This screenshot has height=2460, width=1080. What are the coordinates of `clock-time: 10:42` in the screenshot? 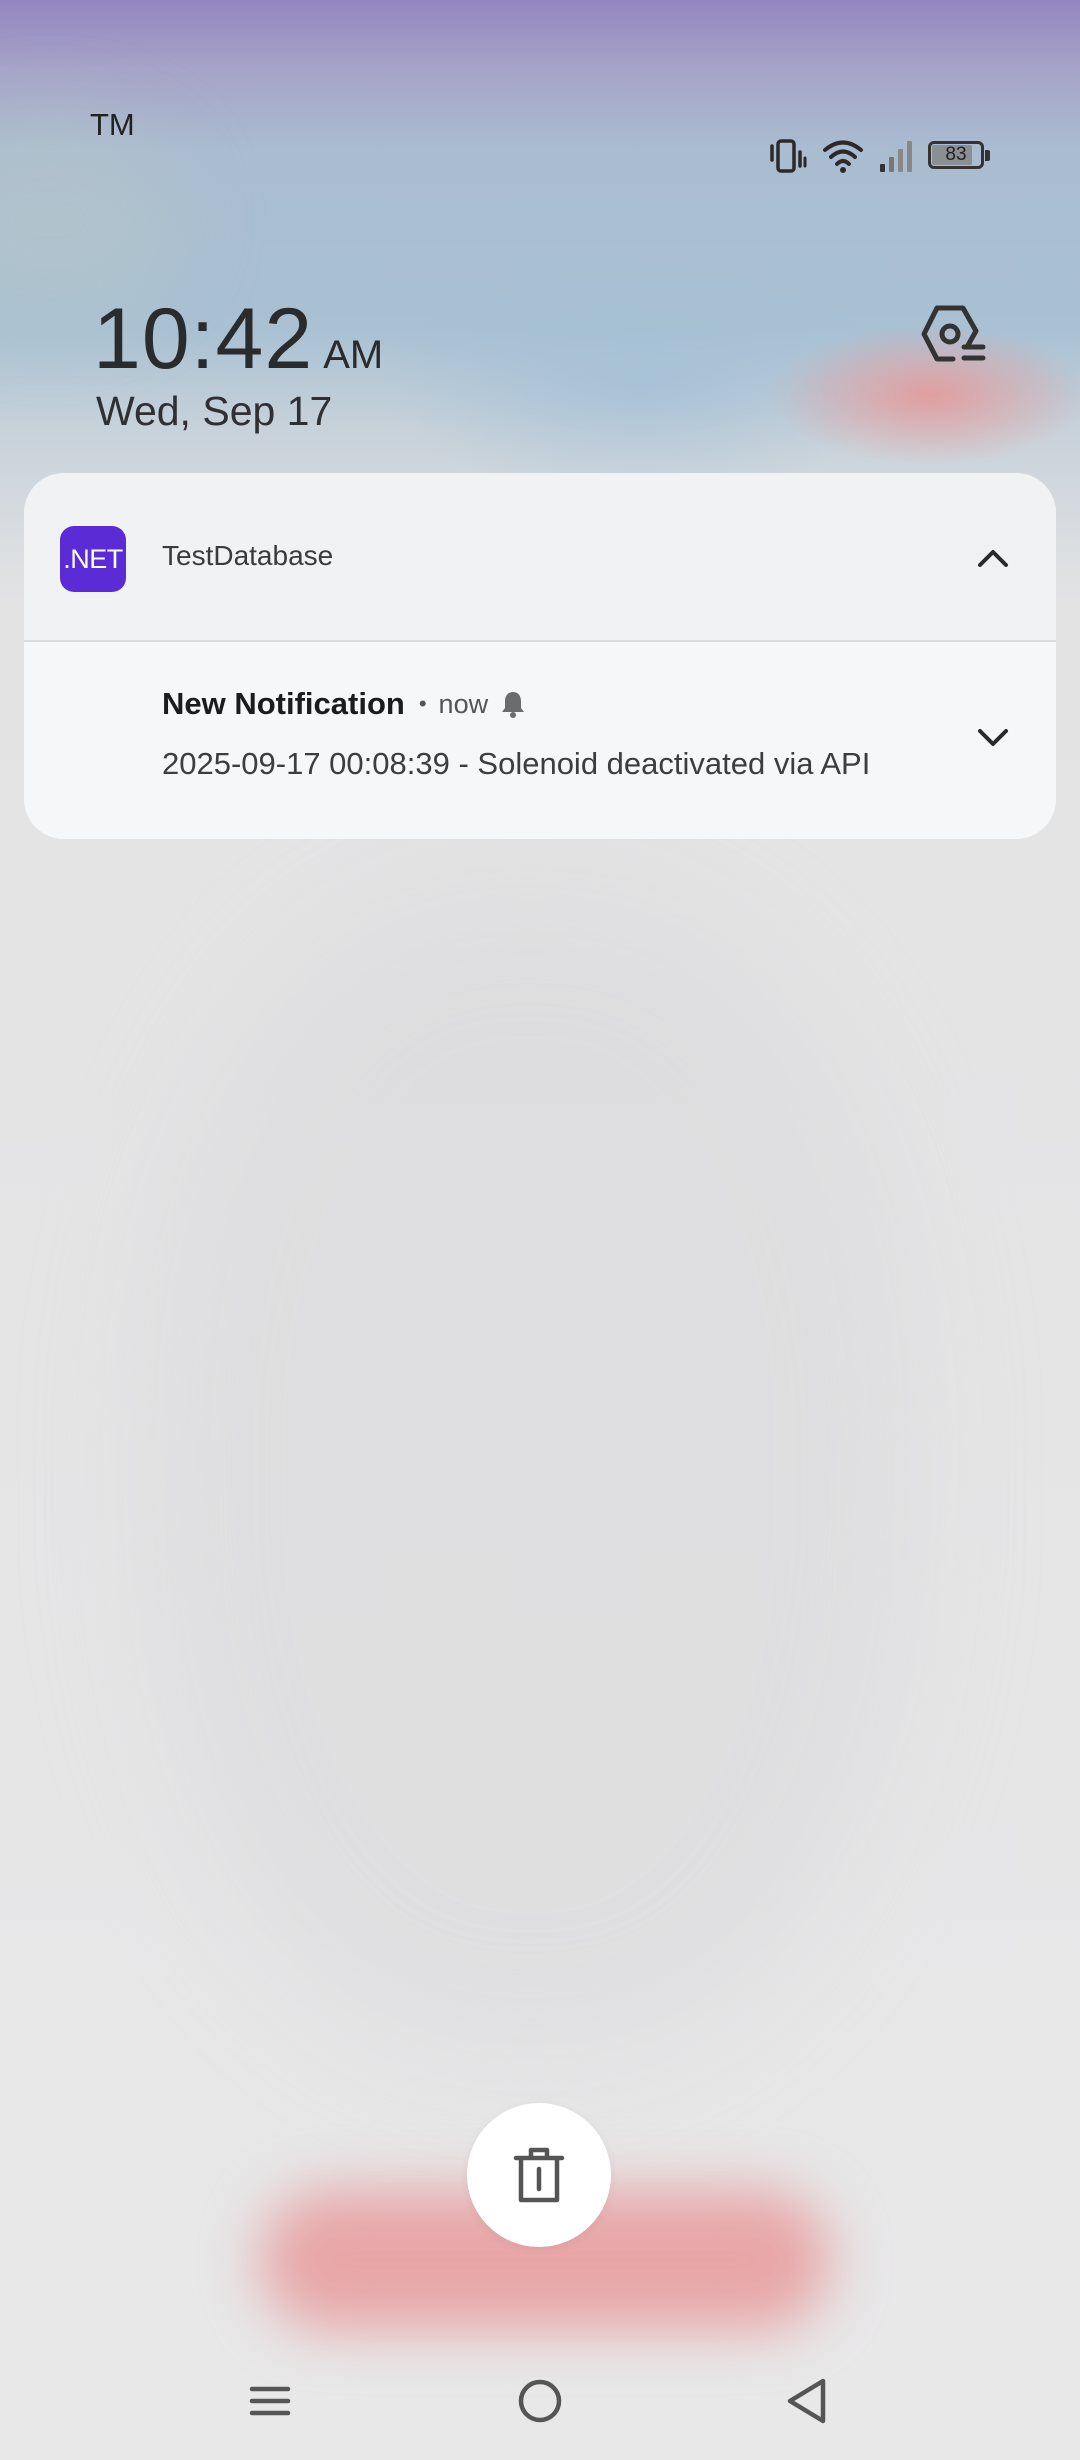 It's located at (203, 339).